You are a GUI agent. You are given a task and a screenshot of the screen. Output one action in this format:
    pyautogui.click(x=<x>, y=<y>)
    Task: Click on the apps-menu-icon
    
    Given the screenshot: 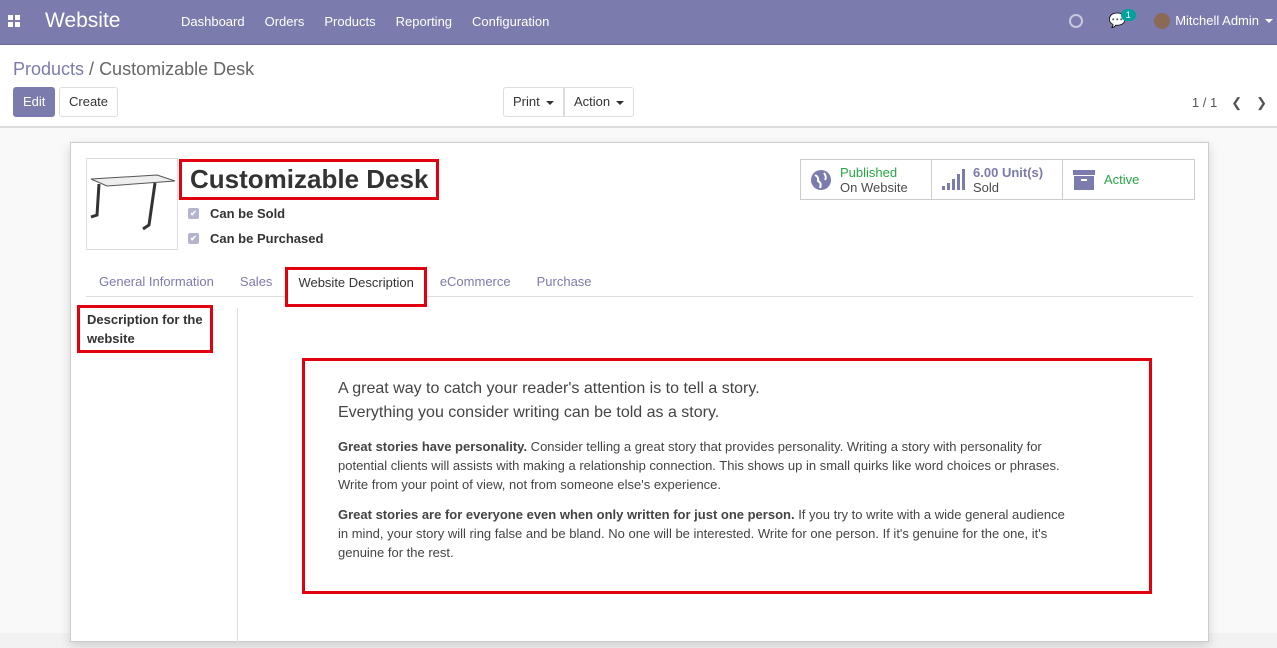 What is the action you would take?
    pyautogui.click(x=14, y=21)
    